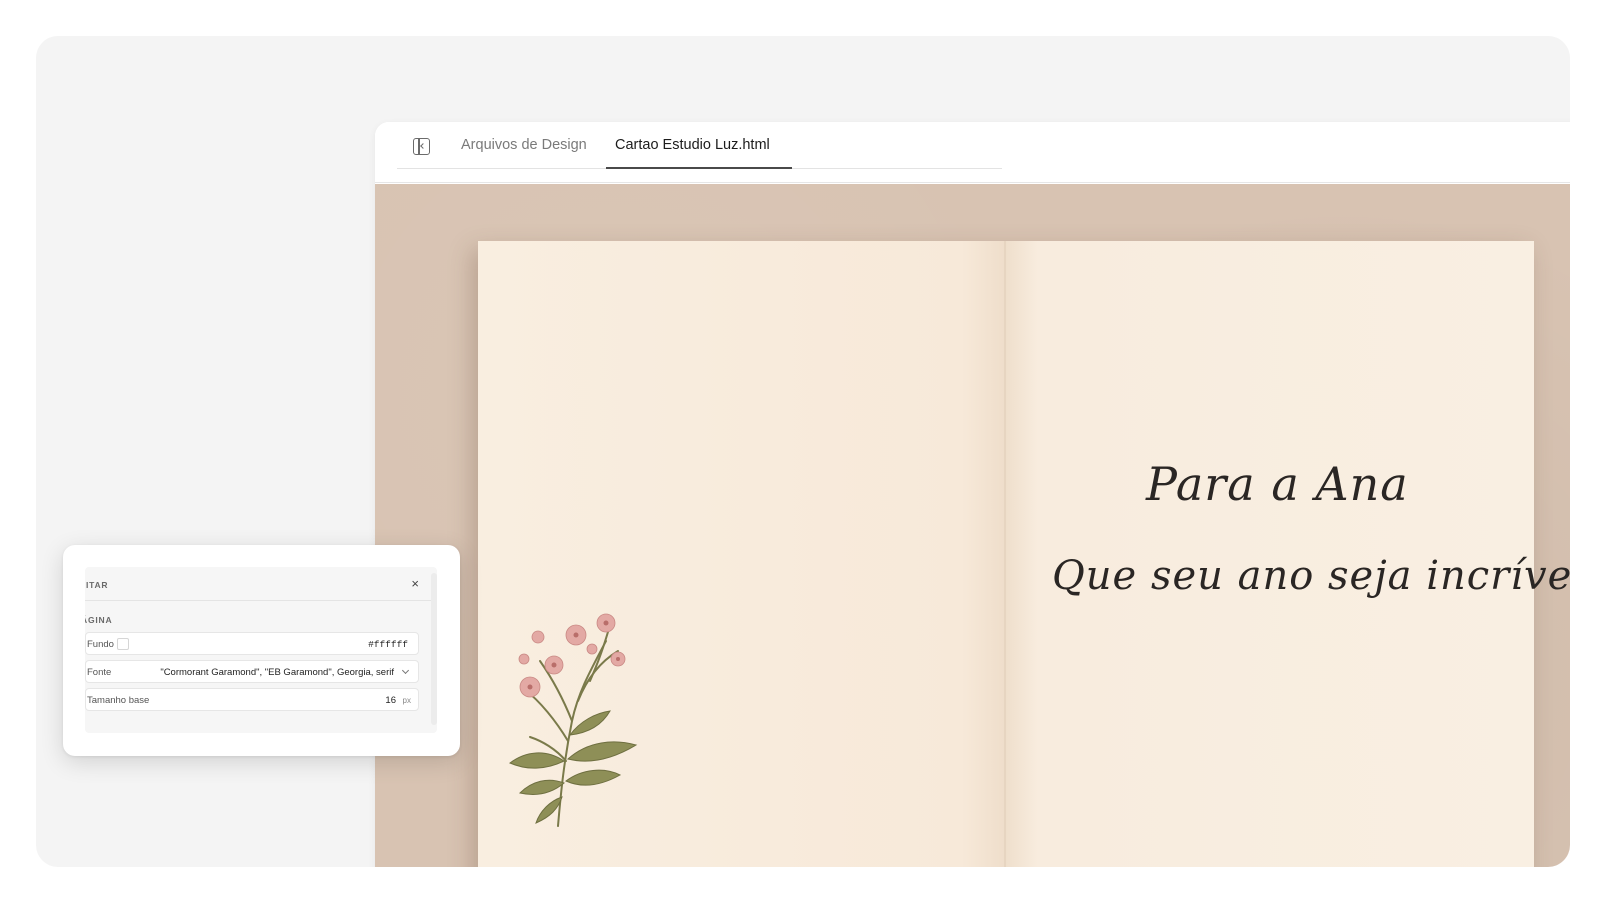 The width and height of the screenshot is (1600, 900). What do you see at coordinates (99, 620) in the screenshot?
I see `section-title: ÁGINA` at bounding box center [99, 620].